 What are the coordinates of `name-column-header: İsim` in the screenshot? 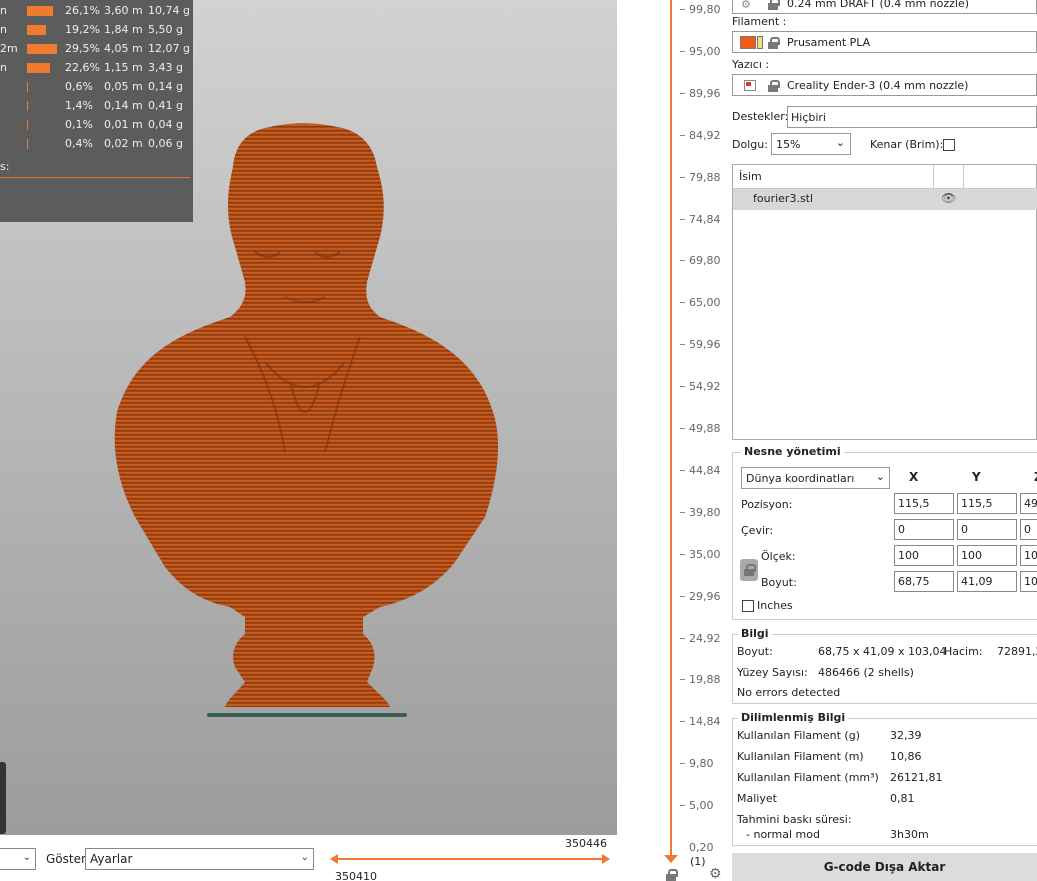 It's located at (750, 176).